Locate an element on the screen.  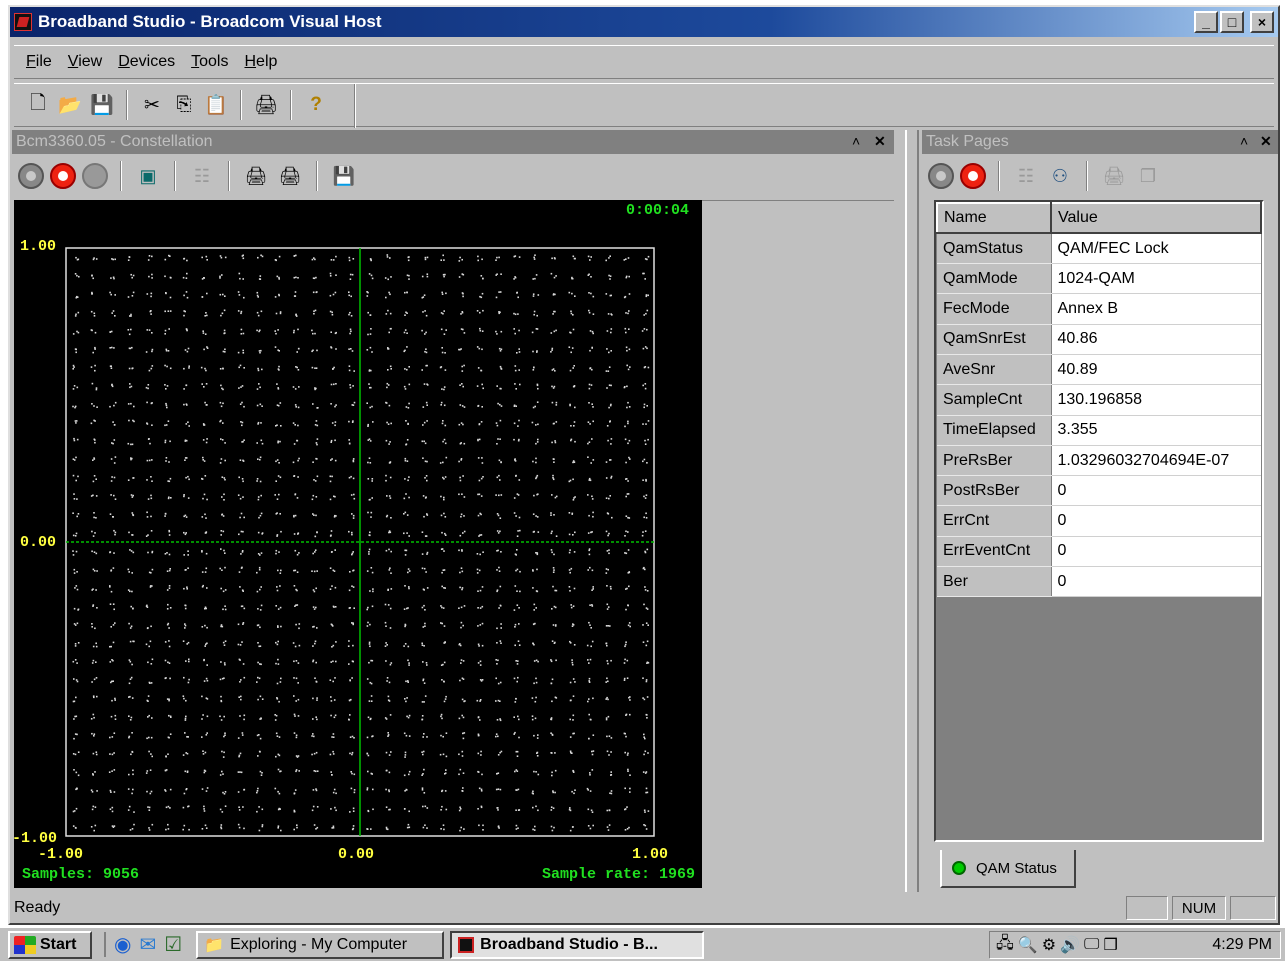
scanner-icon: ❒ is located at coordinates (1110, 945).